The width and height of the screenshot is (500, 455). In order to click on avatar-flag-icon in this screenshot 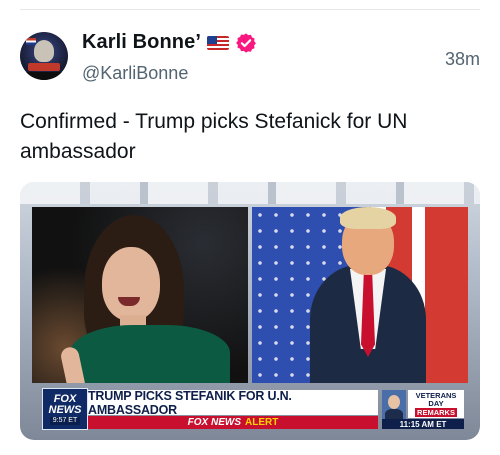, I will do `click(31, 41)`.